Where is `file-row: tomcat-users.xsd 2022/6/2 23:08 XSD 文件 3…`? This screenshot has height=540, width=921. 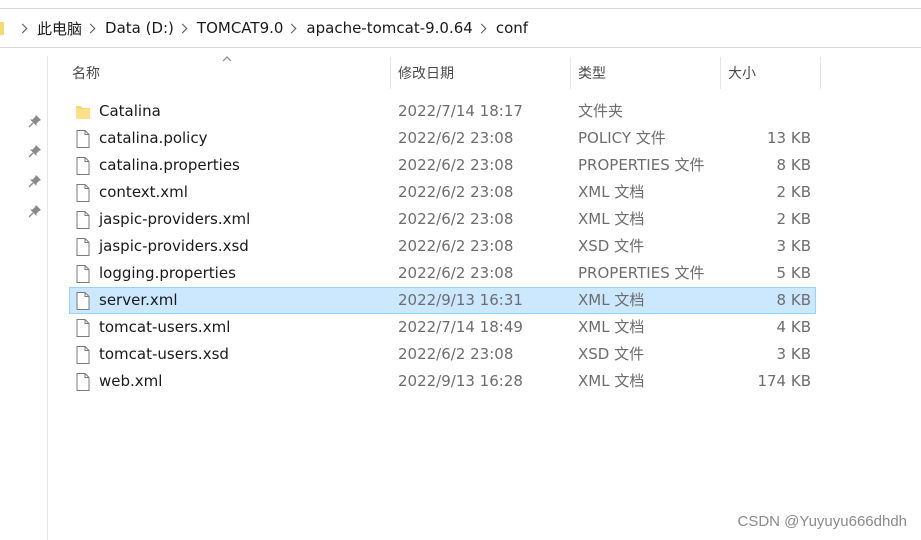 file-row: tomcat-users.xsd 2022/6/2 23:08 XSD 文件 3… is located at coordinates (442, 354).